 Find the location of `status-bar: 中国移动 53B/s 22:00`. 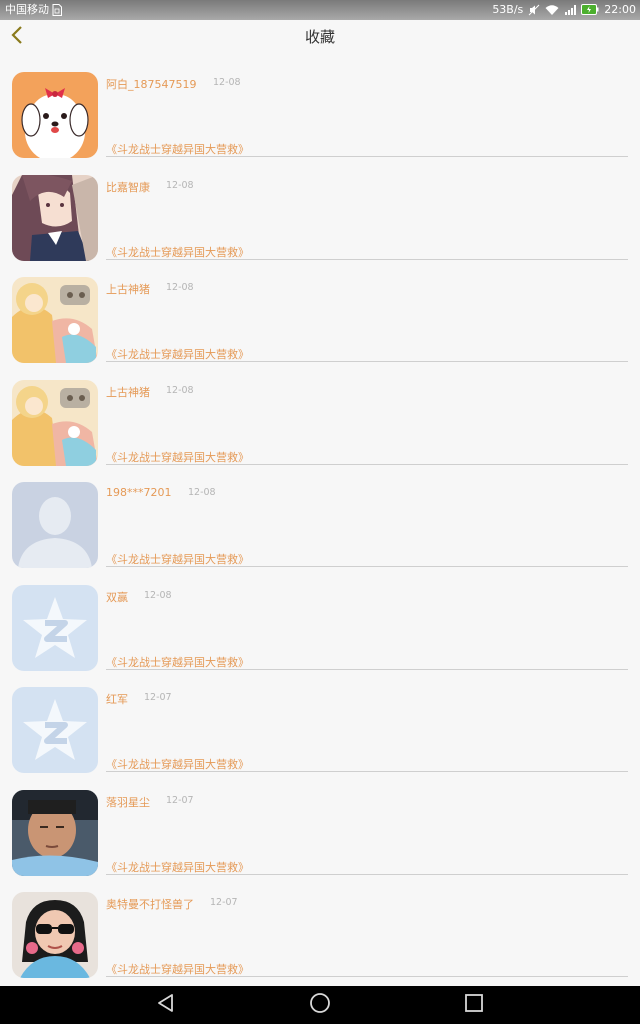

status-bar: 中国移动 53B/s 22:00 is located at coordinates (320, 10).